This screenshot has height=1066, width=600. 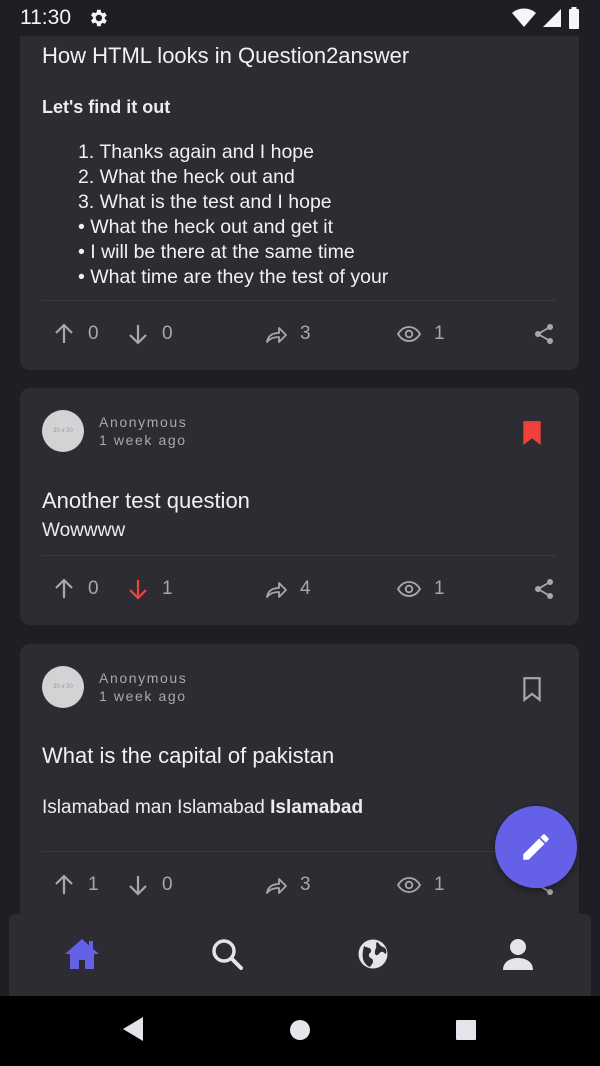 I want to click on battery-icon, so click(x=574, y=18).